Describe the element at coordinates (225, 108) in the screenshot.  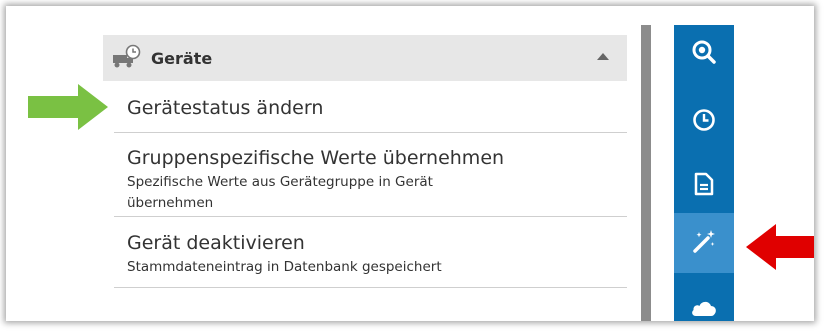
I see `action-title: Gerätestatus ändern` at that location.